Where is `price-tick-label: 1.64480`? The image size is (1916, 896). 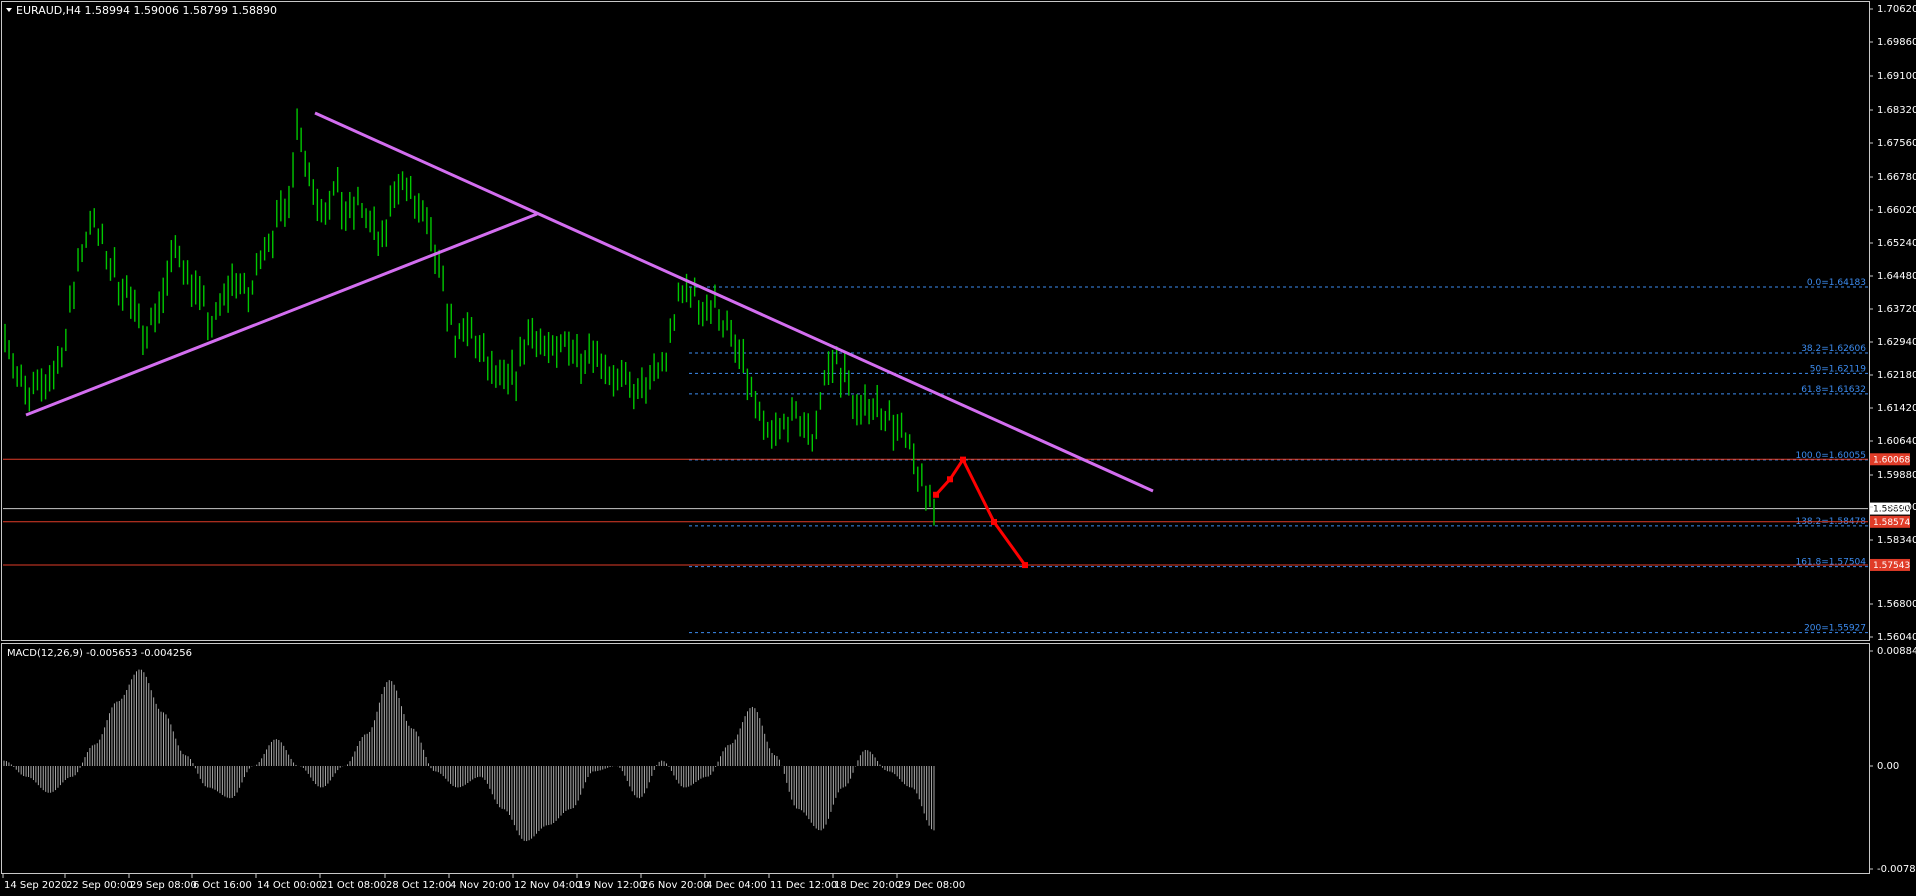 price-tick-label: 1.64480 is located at coordinates (1896, 276).